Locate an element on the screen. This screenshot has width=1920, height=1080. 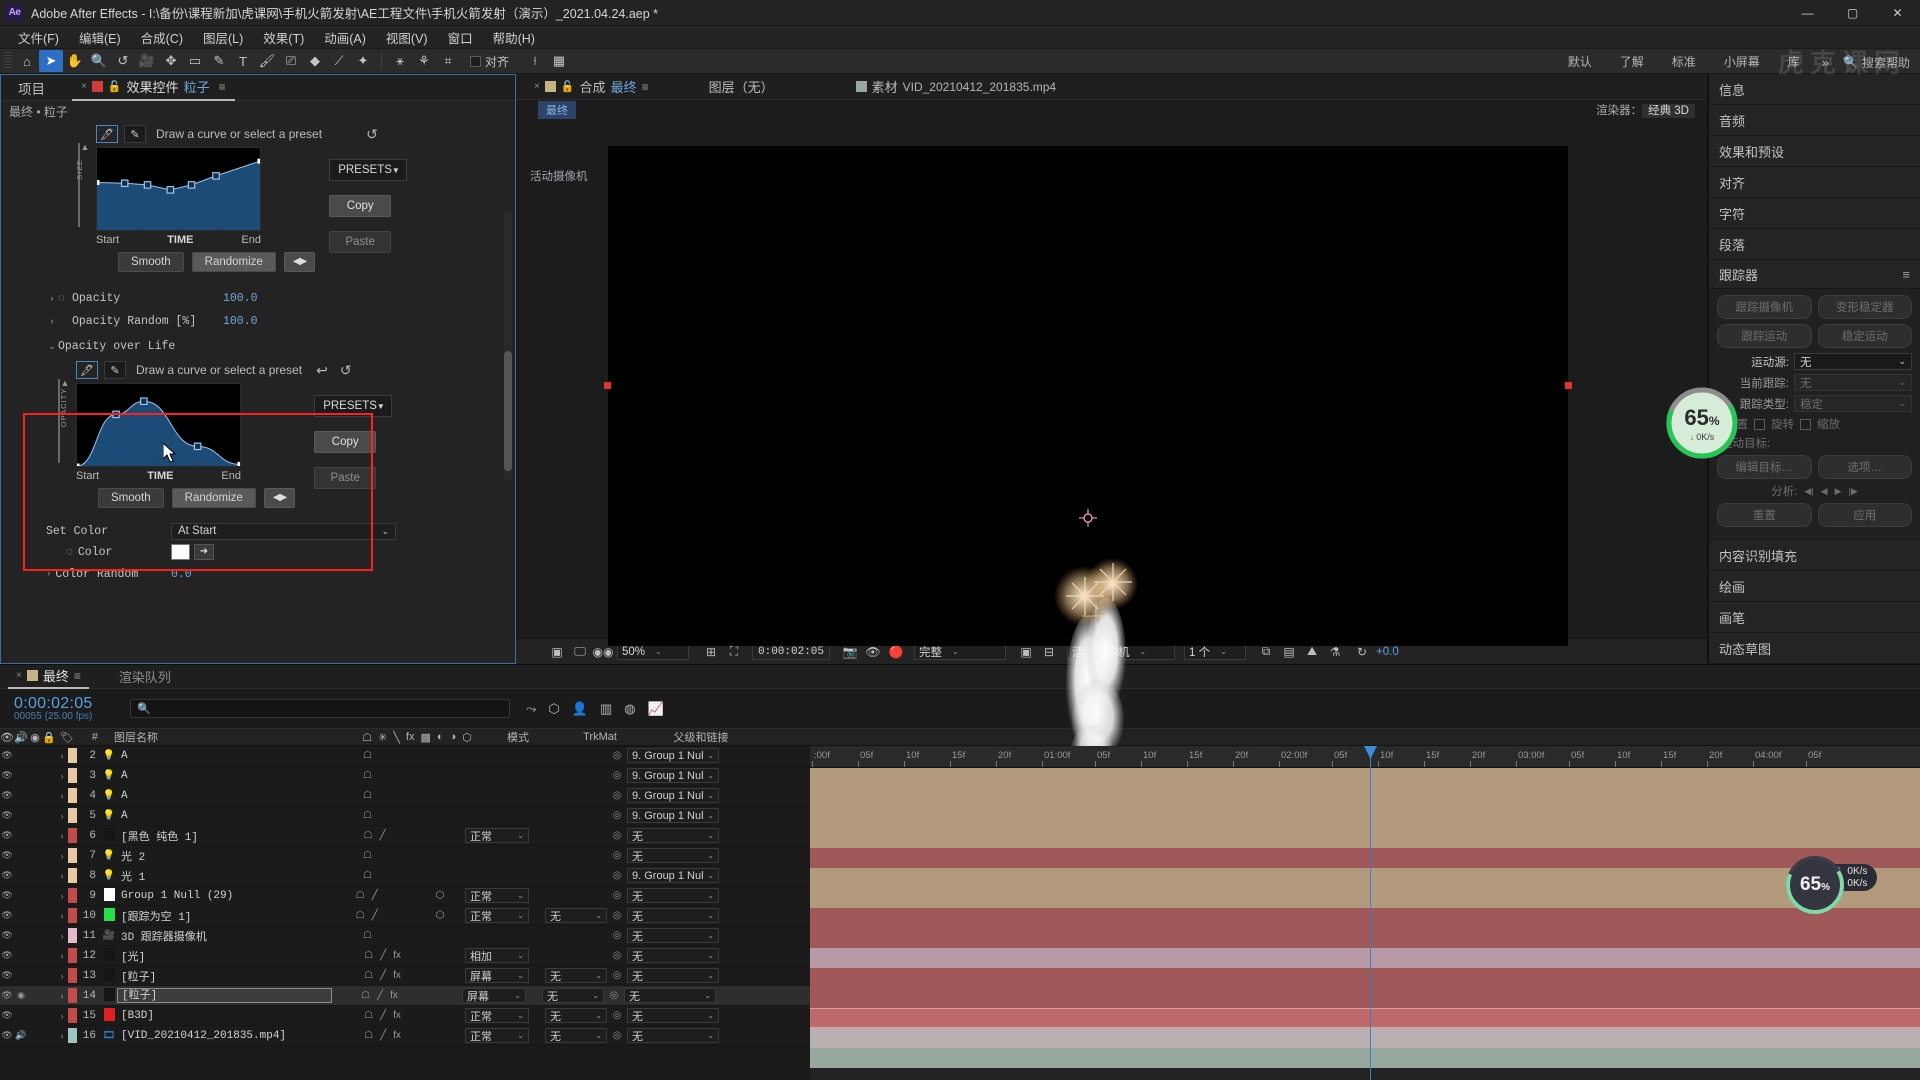
tab-timeline-comp: × 最终 ≡ is located at coordinates (48, 677).